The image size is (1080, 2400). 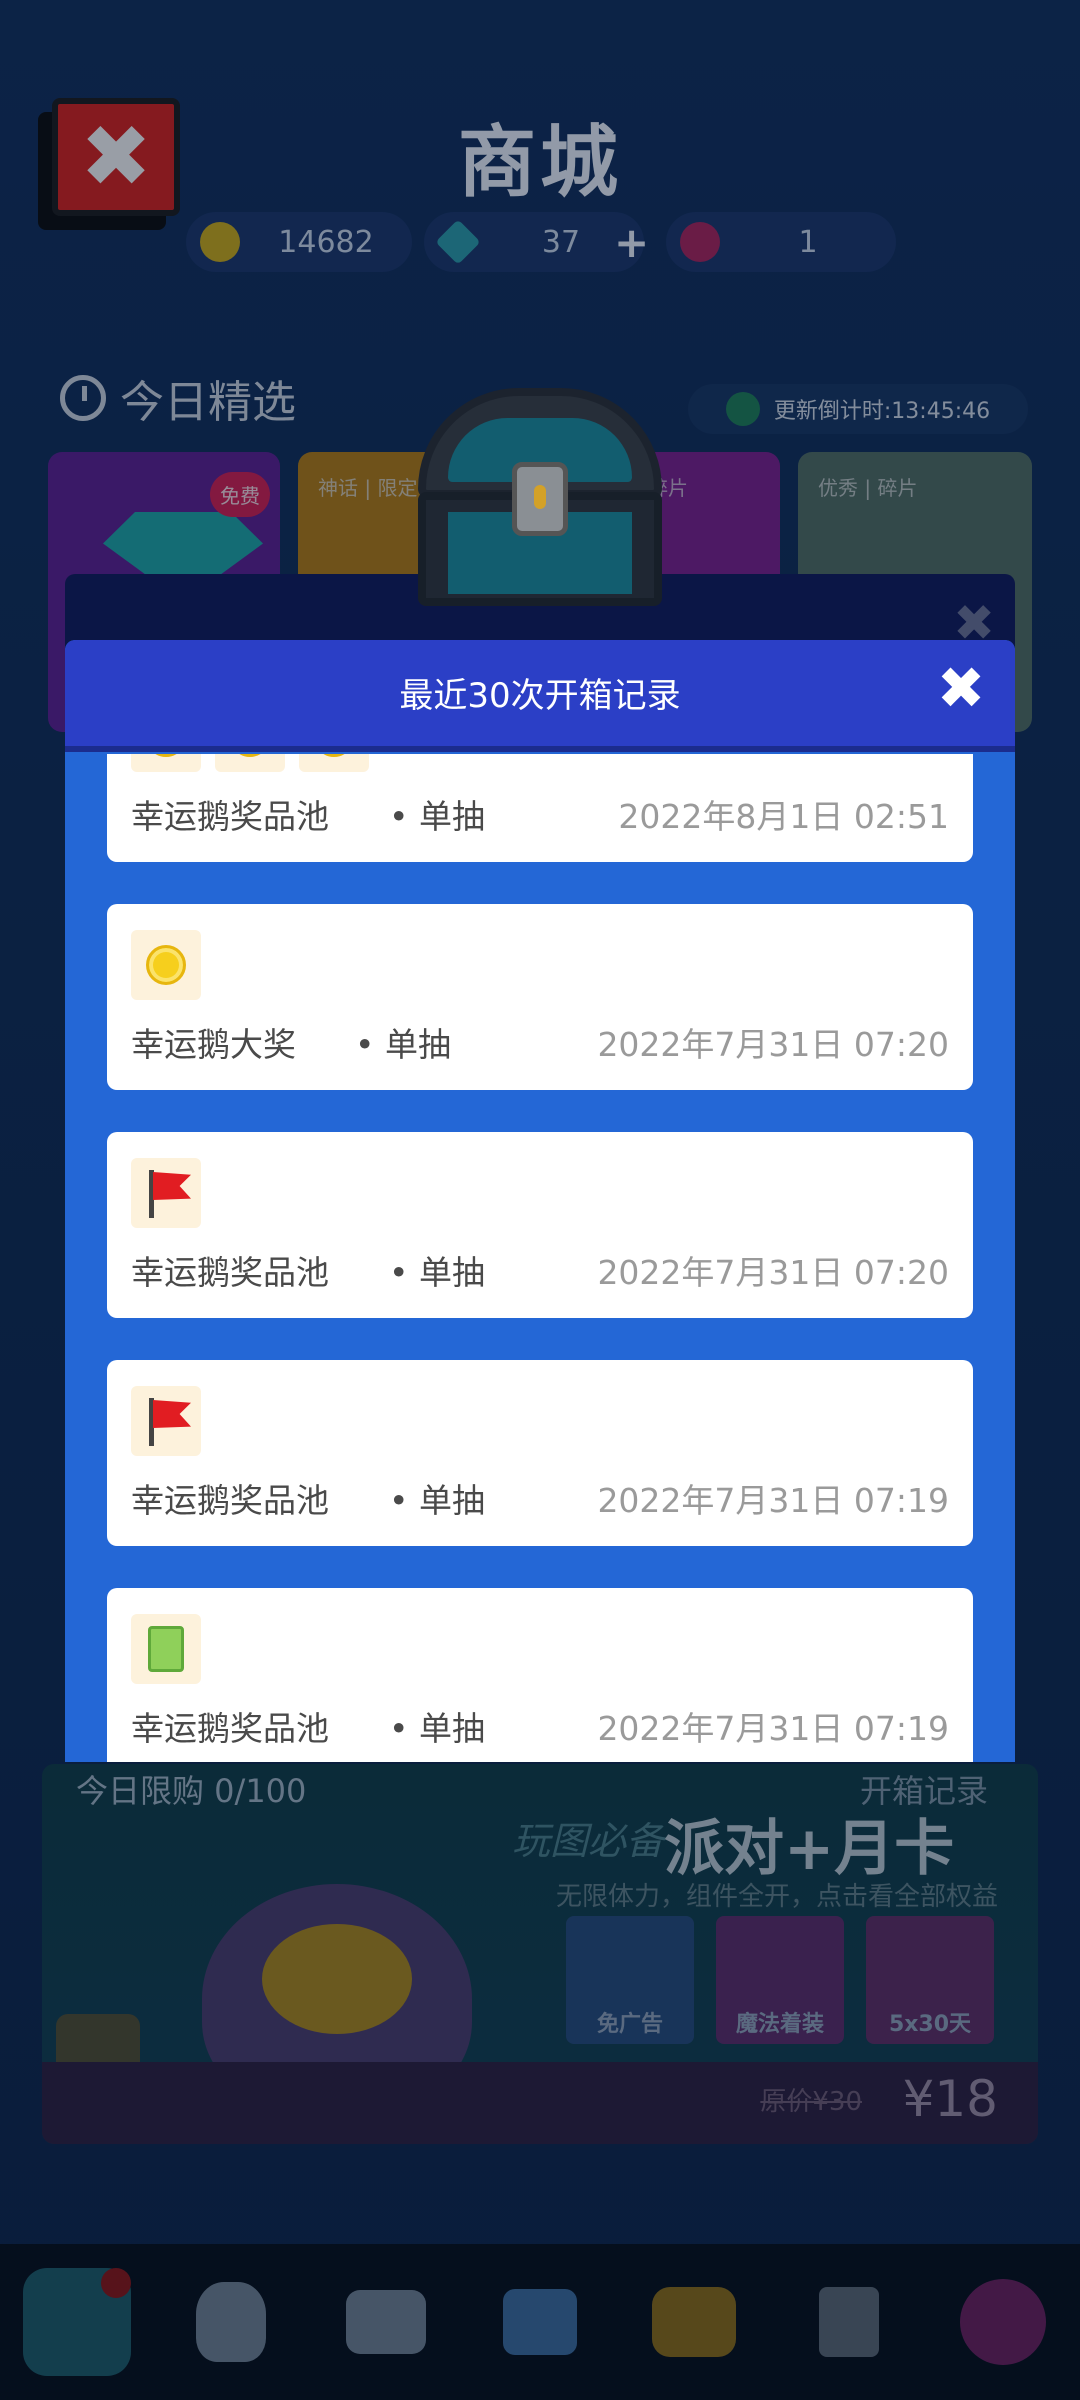 What do you see at coordinates (540, 499) in the screenshot?
I see `lock-icon` at bounding box center [540, 499].